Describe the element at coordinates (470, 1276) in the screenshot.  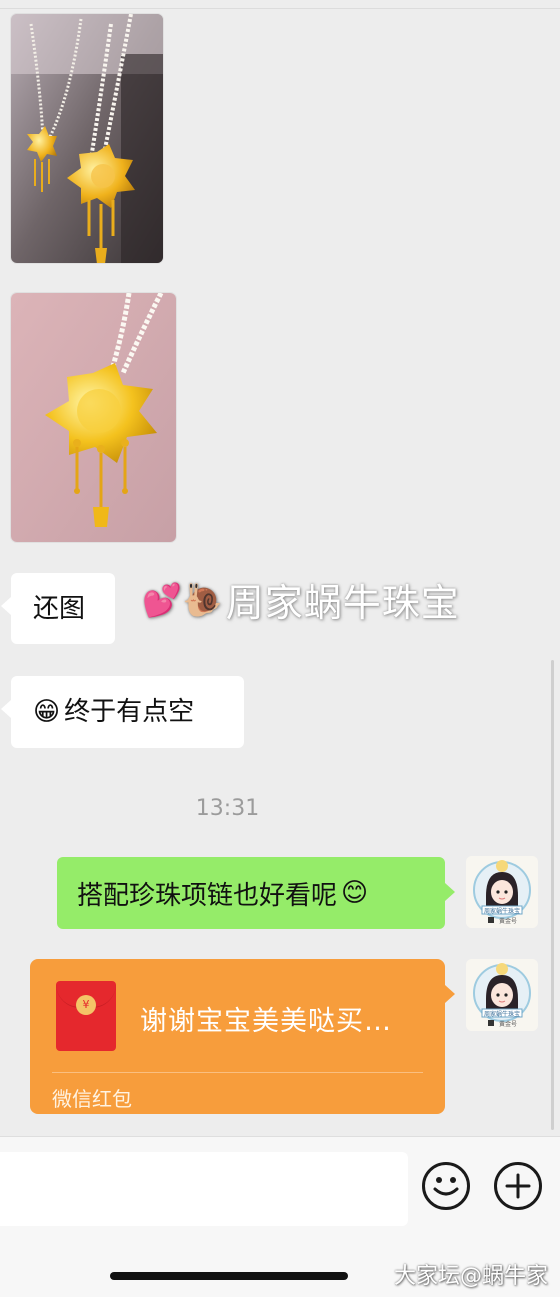
I see `forum-watermark: 大家坛@蜗牛家` at that location.